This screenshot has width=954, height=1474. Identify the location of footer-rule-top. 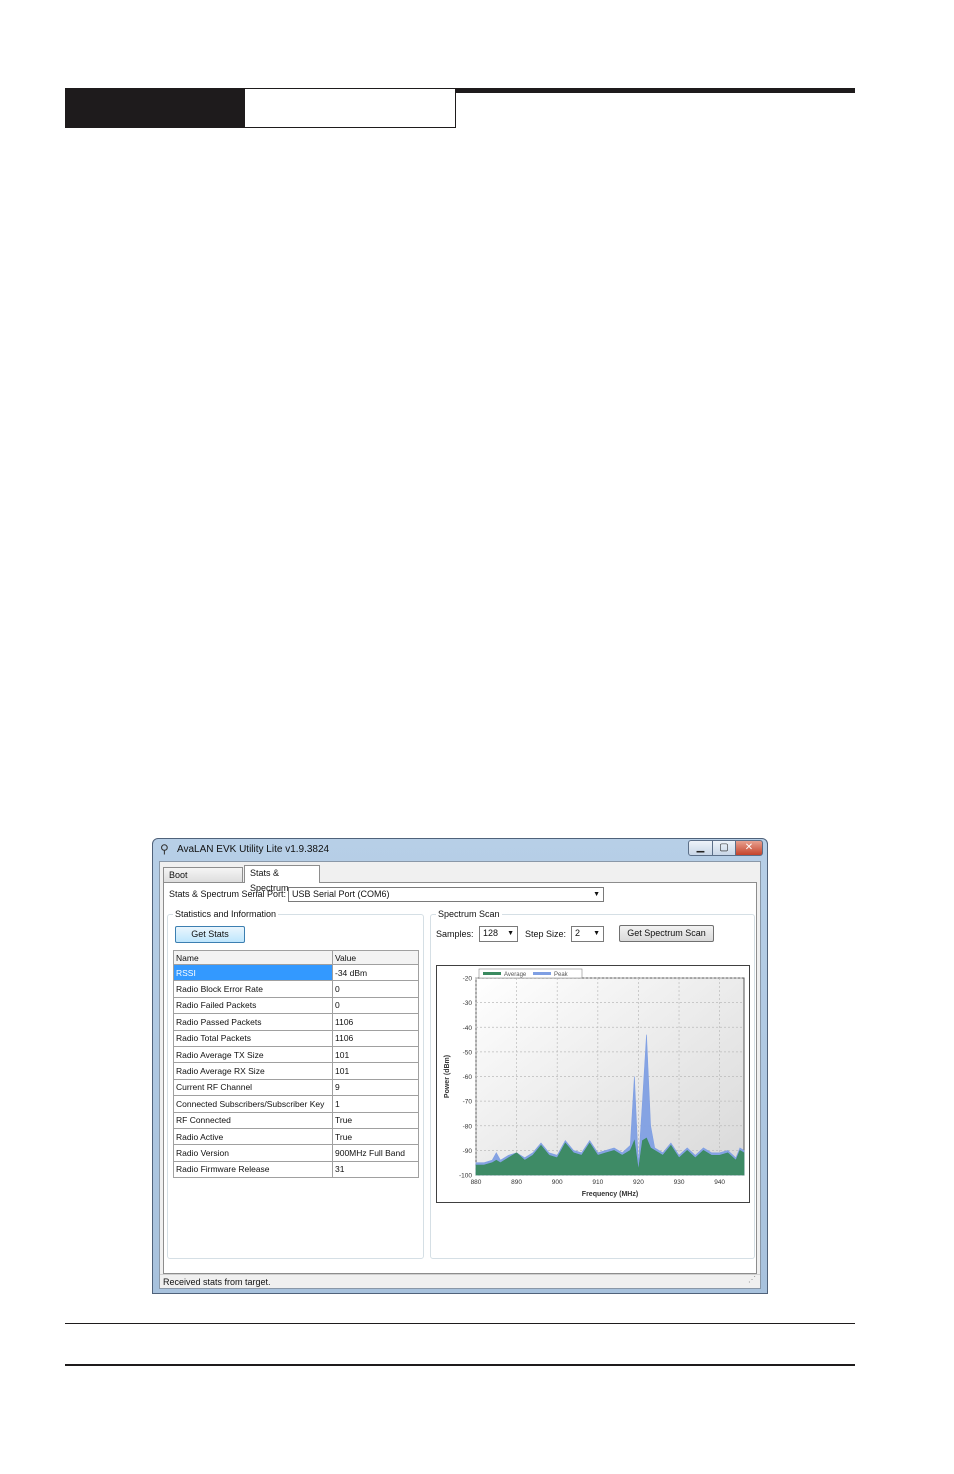
(460, 1323).